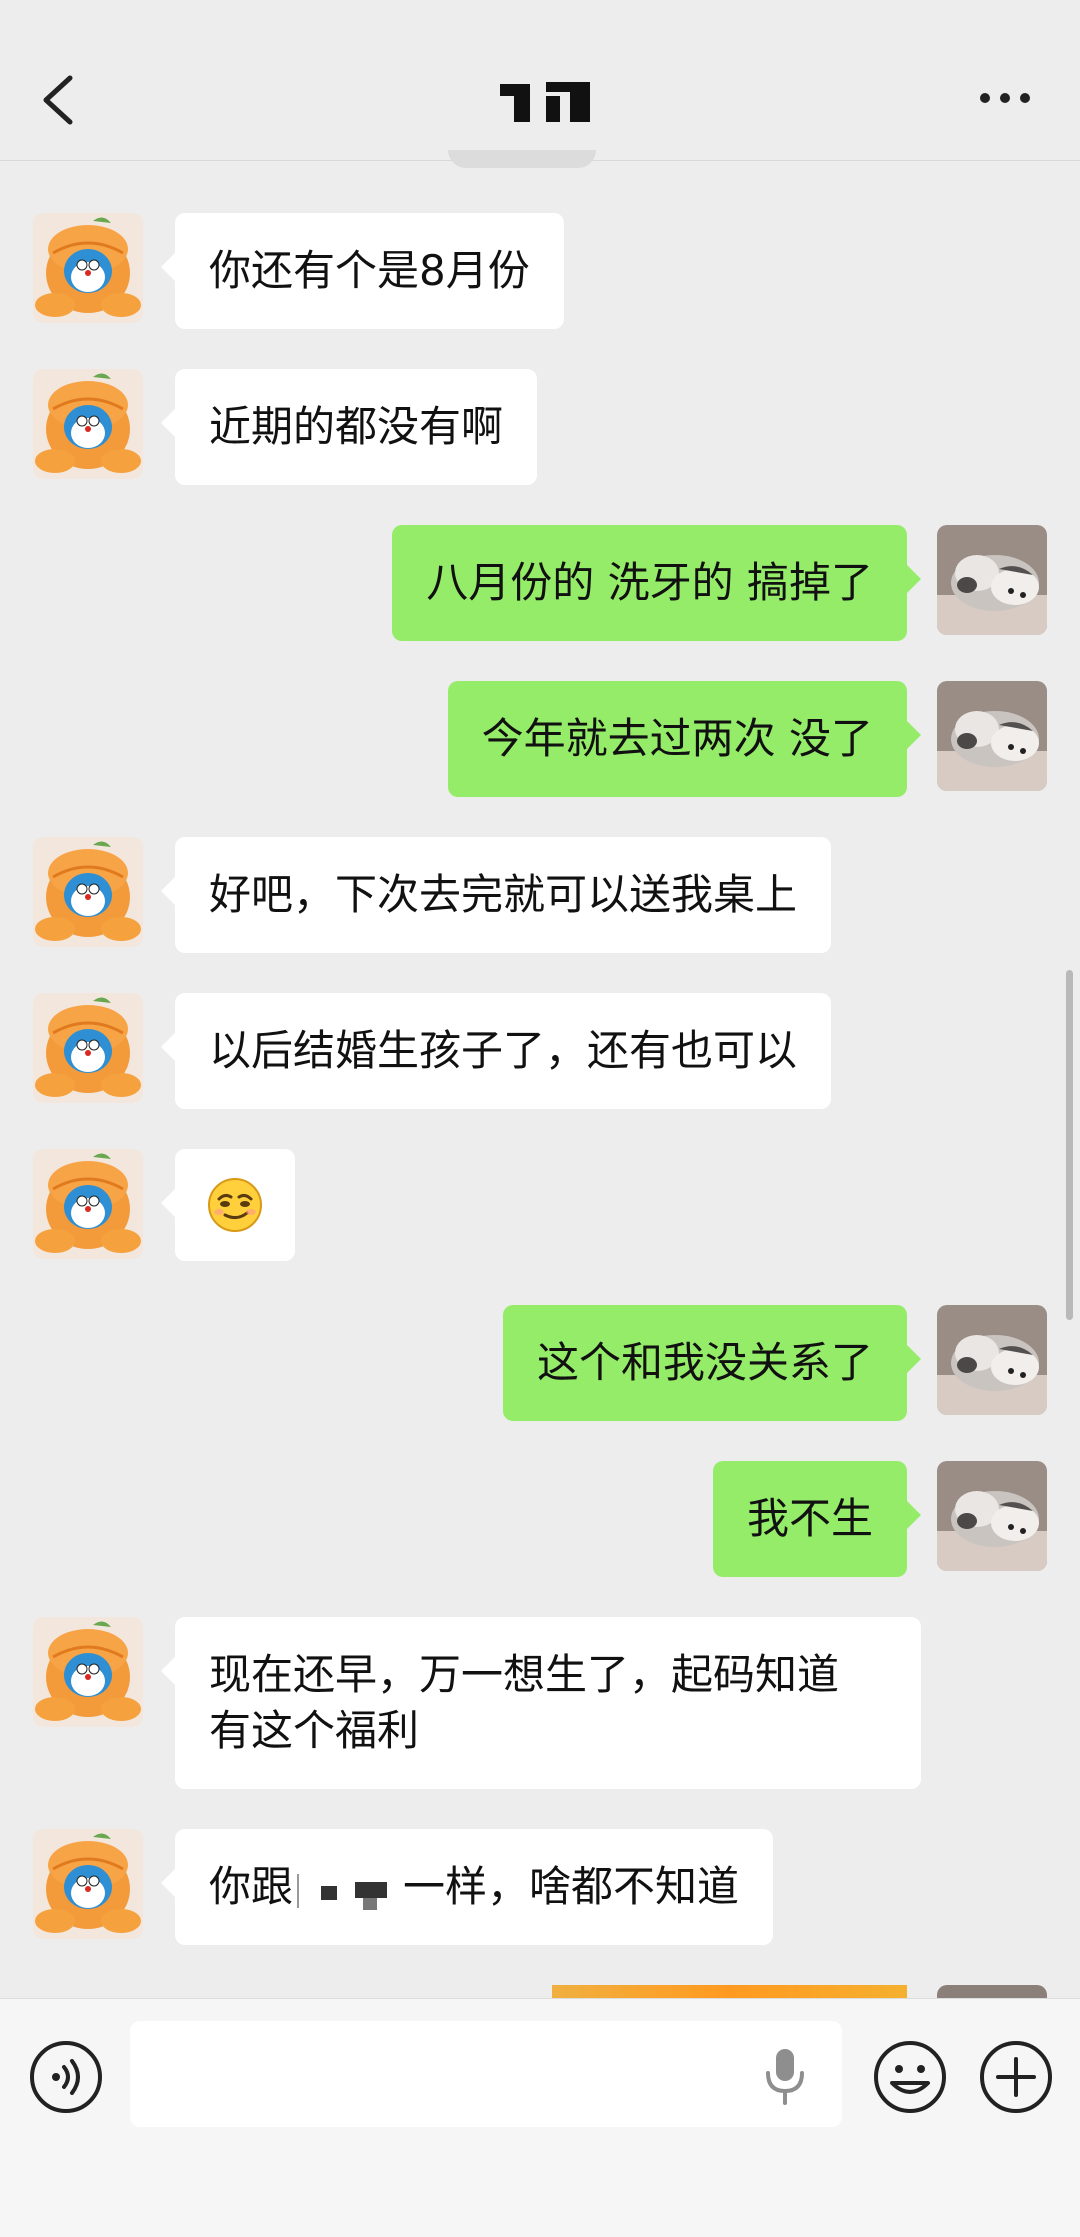 This screenshot has height=2237, width=1080. Describe the element at coordinates (571, 1886) in the screenshot. I see `message-text-after: 一样，啥都不知道` at that location.